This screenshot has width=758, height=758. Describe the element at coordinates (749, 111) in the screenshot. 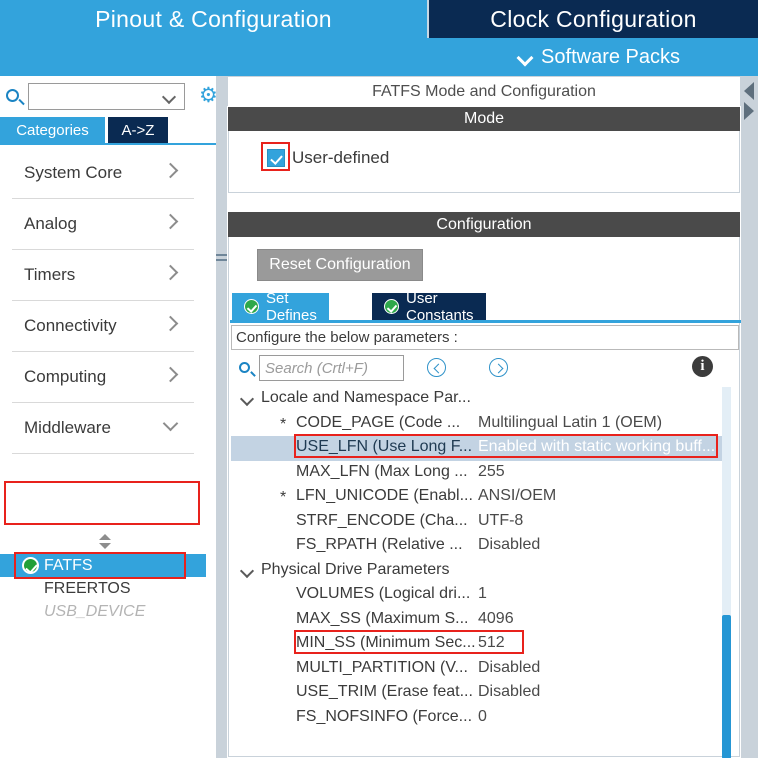

I see `triangle-right-icon` at that location.